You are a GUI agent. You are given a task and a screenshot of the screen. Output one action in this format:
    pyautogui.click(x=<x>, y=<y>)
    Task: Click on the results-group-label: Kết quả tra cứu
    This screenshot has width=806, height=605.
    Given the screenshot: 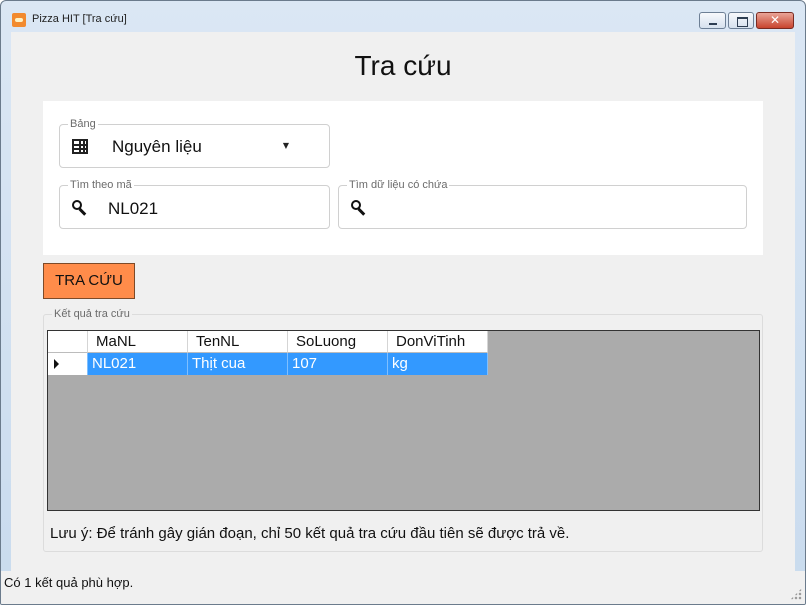 What is the action you would take?
    pyautogui.click(x=92, y=314)
    